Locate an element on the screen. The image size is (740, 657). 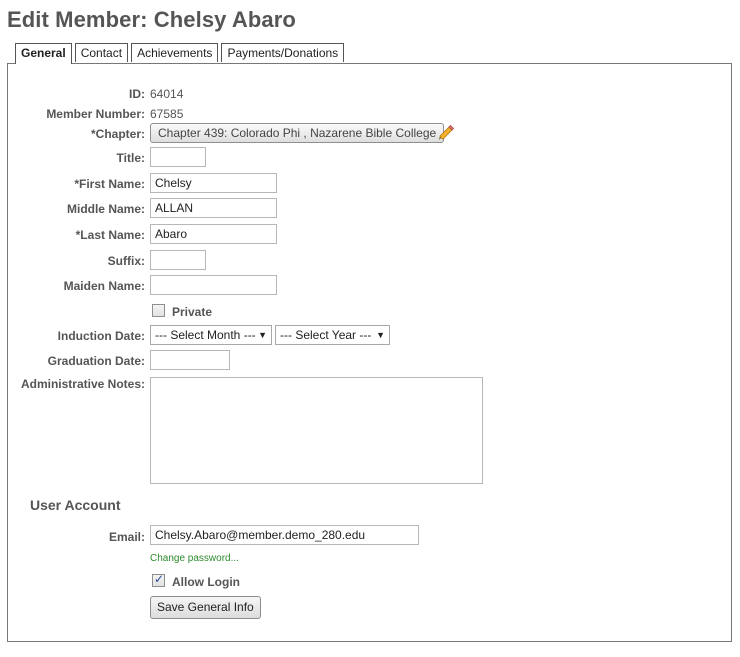
id-label: ID: is located at coordinates (137, 94).